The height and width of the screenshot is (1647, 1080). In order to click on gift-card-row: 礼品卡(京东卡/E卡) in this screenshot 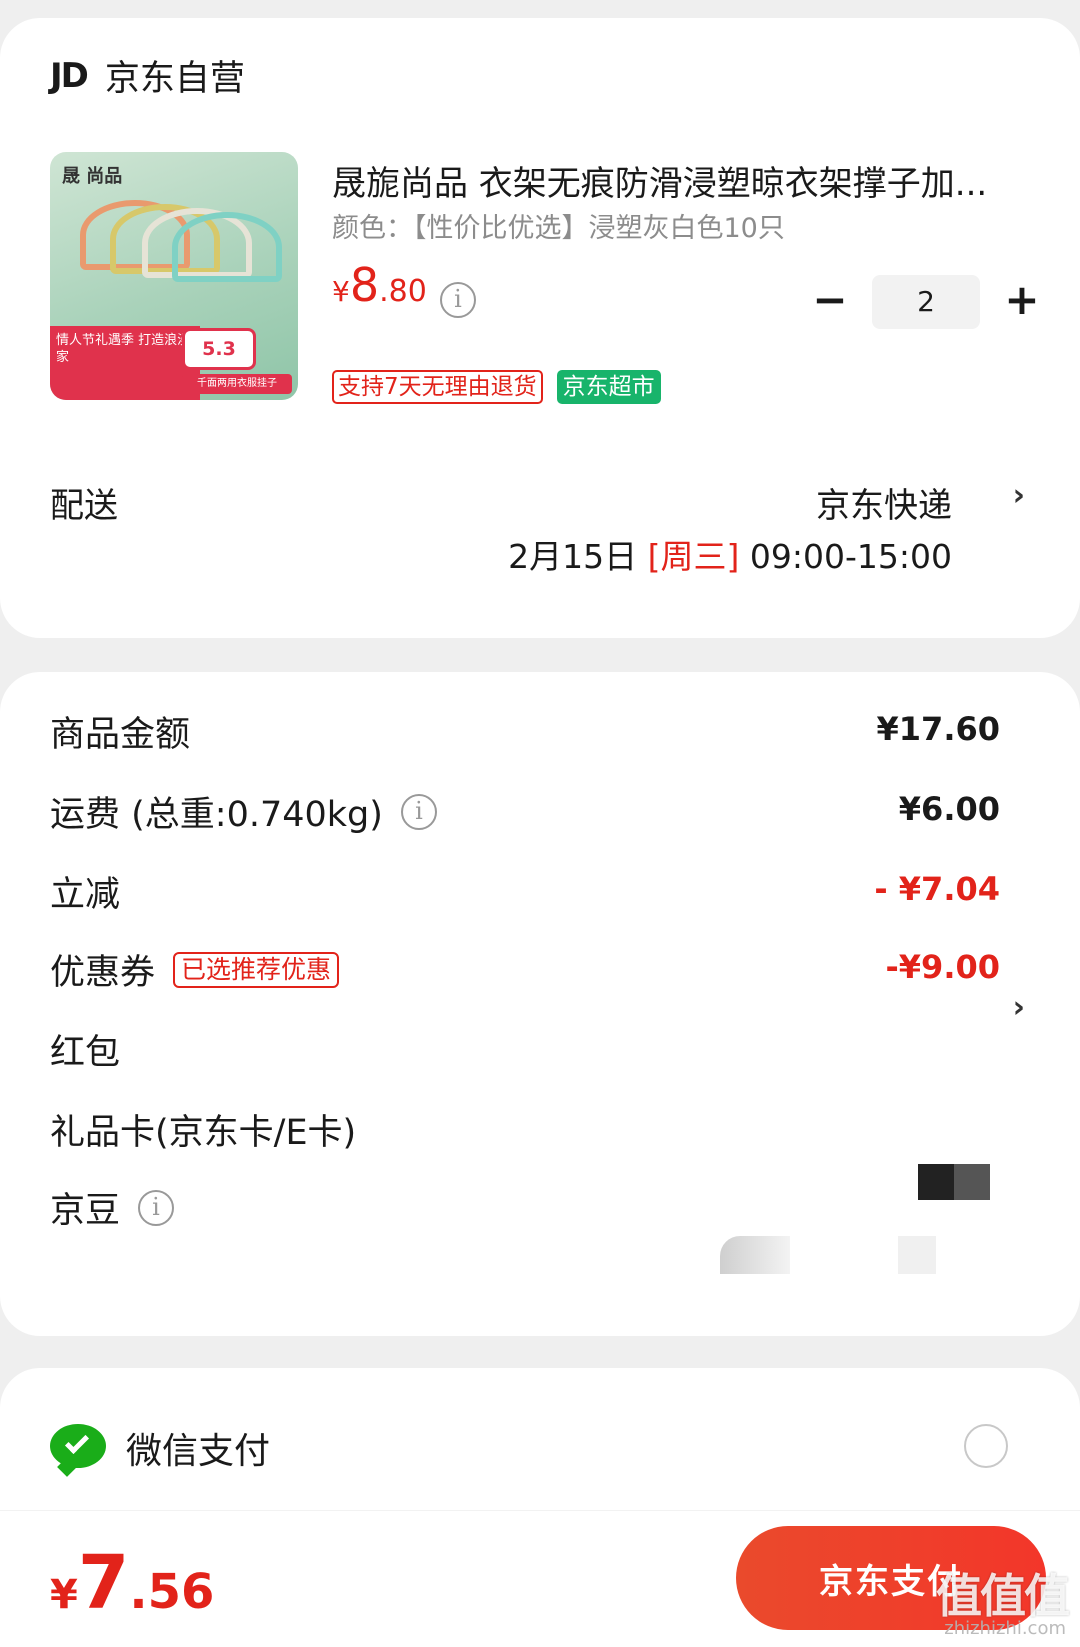, I will do `click(565, 1134)`.